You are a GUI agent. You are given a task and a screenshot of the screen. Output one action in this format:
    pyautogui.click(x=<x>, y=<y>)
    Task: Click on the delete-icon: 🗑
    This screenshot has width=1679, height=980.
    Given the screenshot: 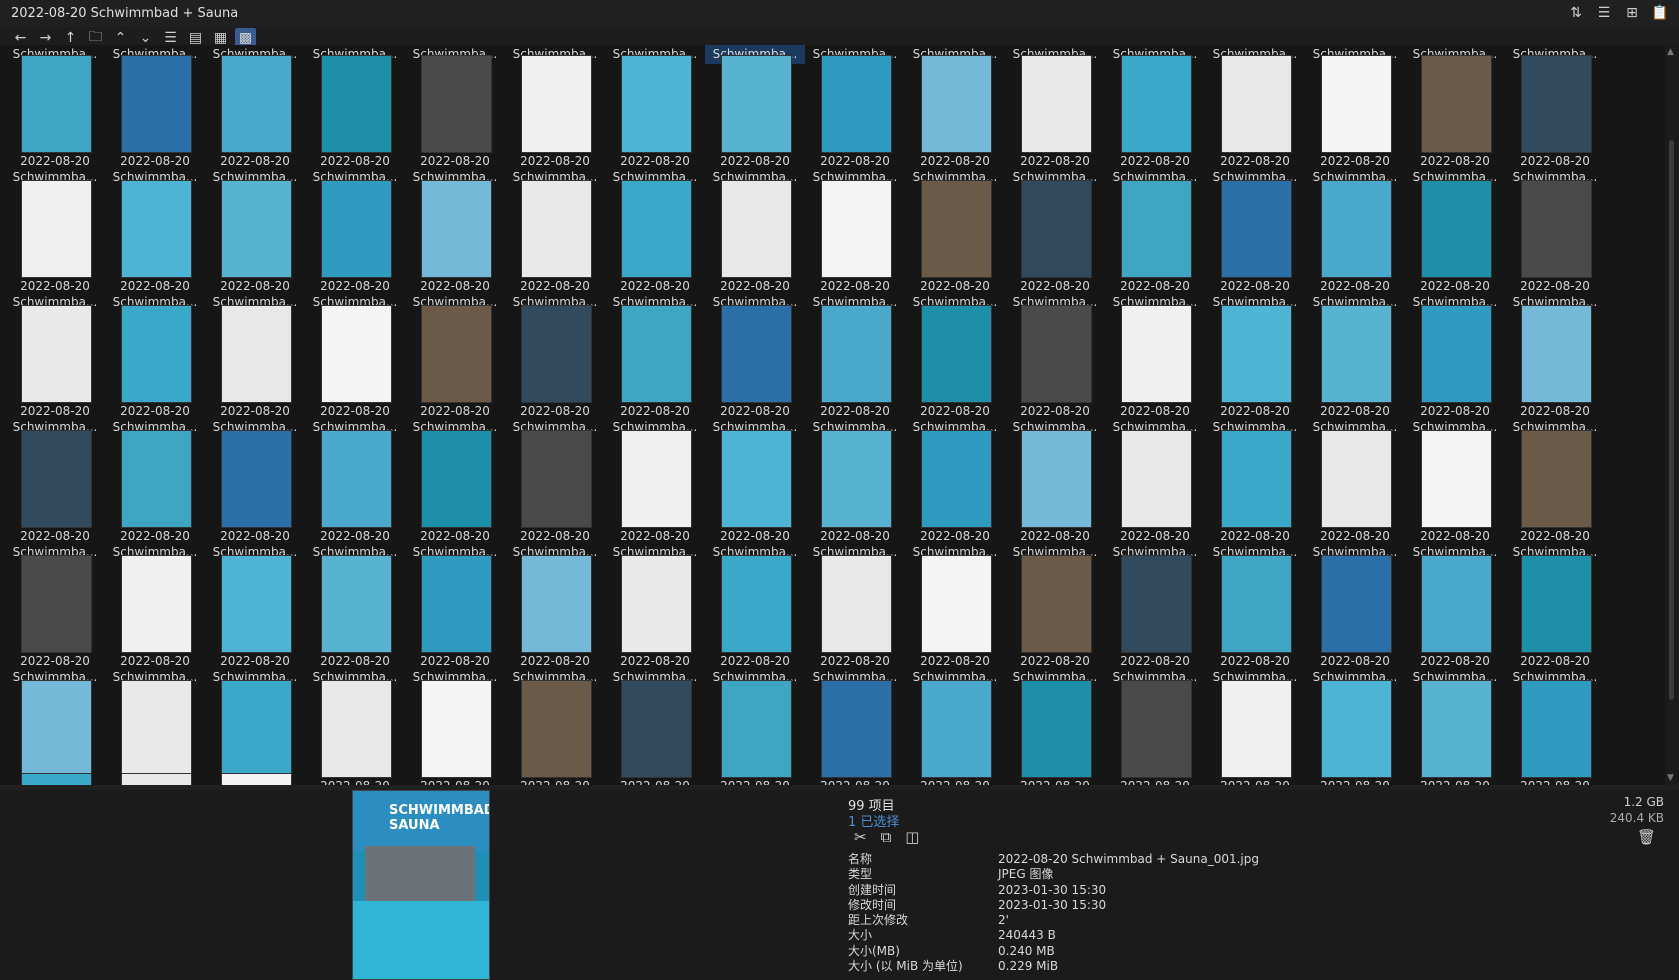 What is the action you would take?
    pyautogui.click(x=1646, y=837)
    